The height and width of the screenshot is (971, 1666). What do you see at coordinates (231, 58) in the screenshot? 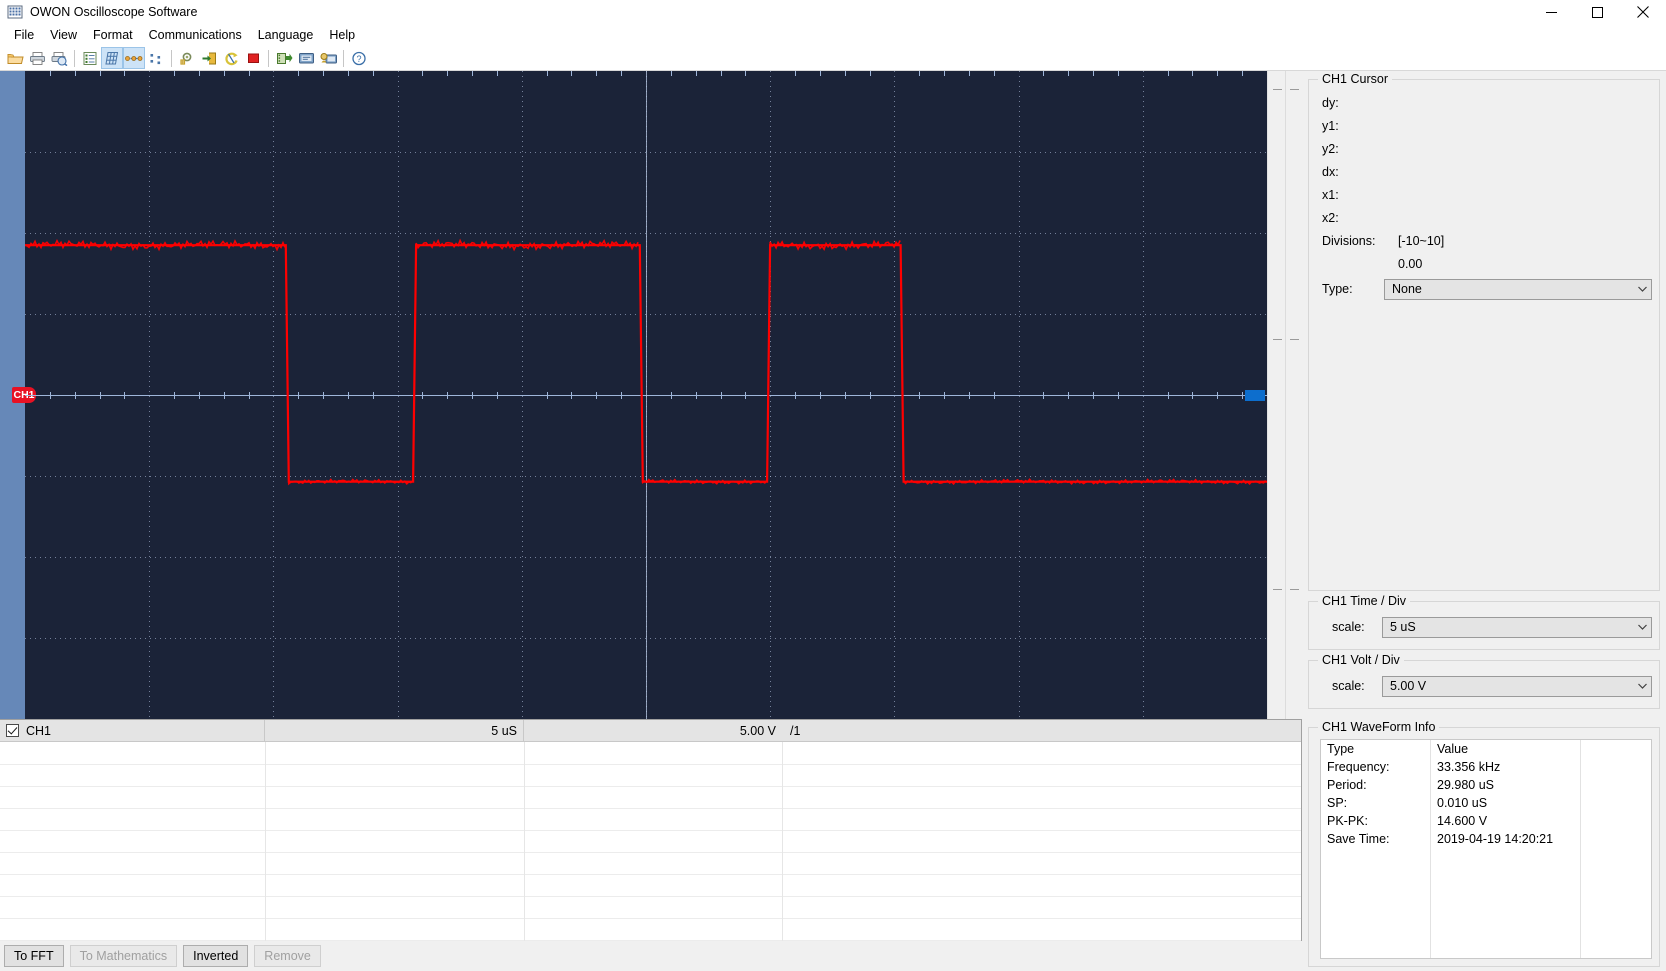
I see `refresh-icon` at bounding box center [231, 58].